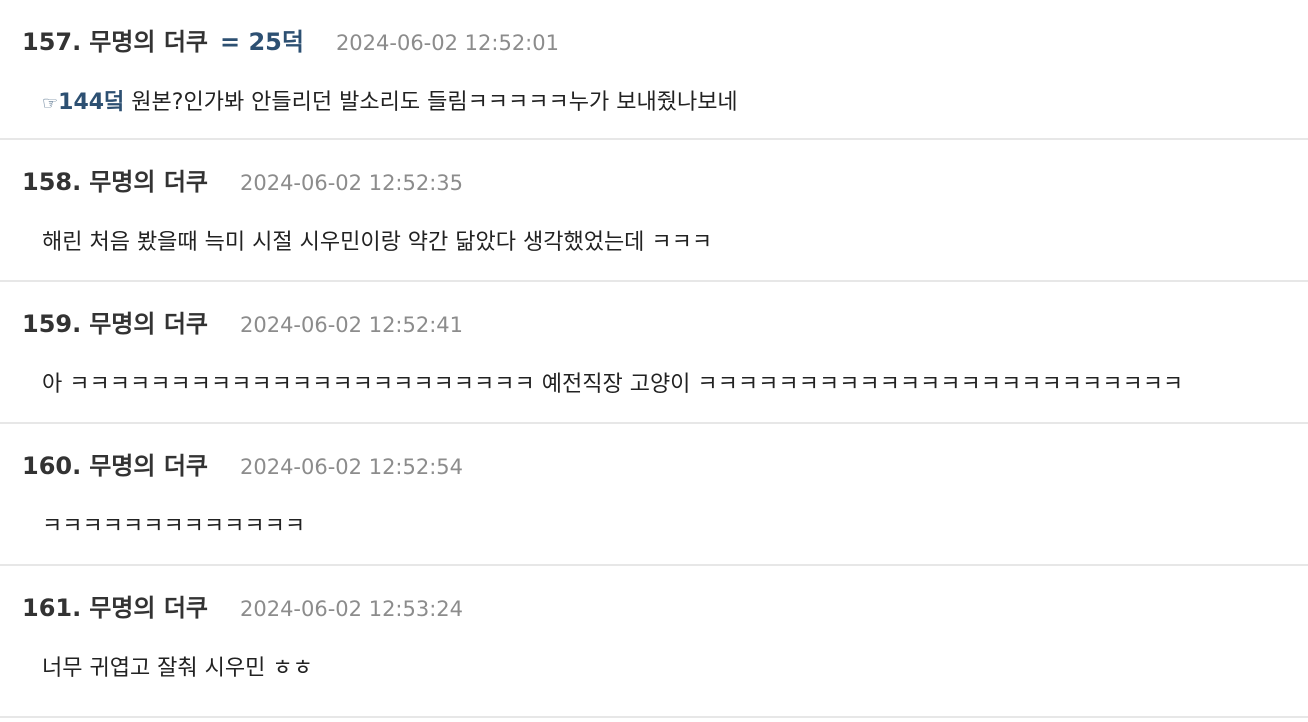 The width and height of the screenshot is (1308, 722). I want to click on comment-header: 160. 무명의 더쿠 2024-06-02 12:52:54, so click(242, 463).